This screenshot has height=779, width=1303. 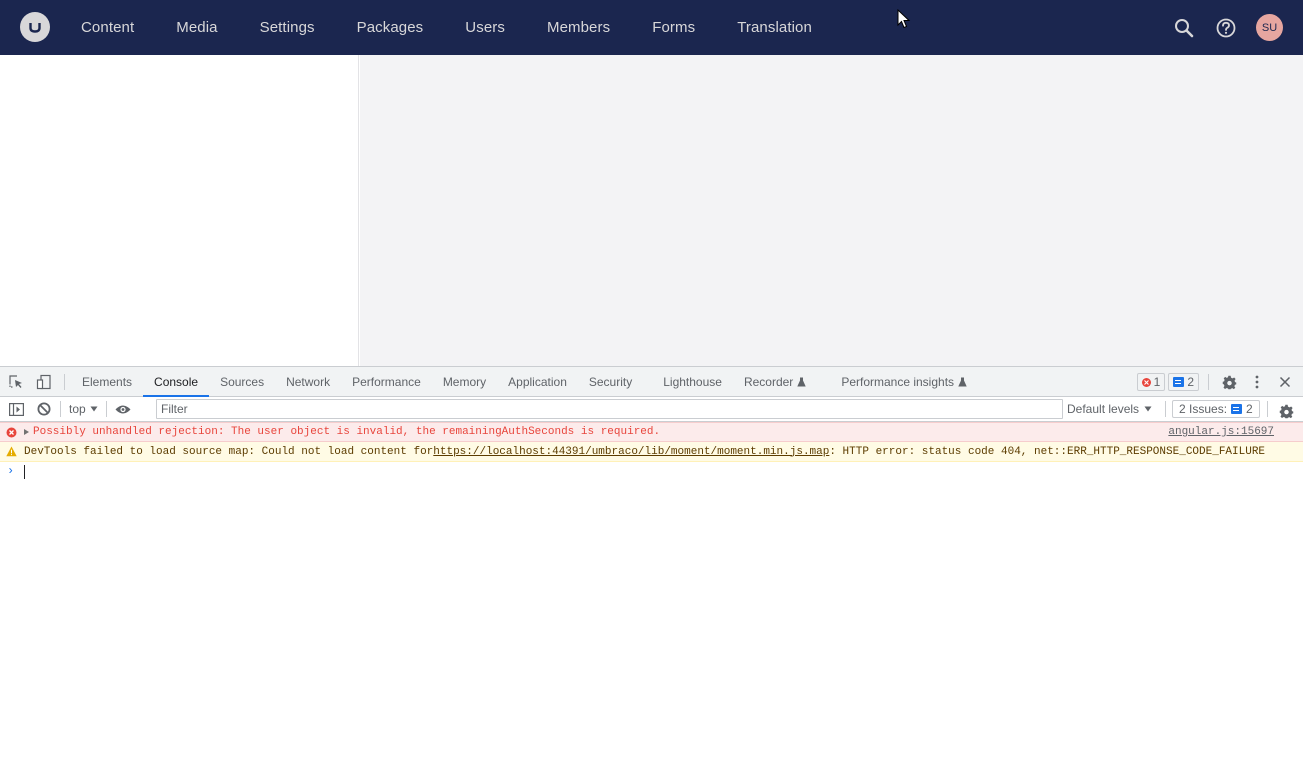 I want to click on tab-recorder: Recorder, so click(x=775, y=382).